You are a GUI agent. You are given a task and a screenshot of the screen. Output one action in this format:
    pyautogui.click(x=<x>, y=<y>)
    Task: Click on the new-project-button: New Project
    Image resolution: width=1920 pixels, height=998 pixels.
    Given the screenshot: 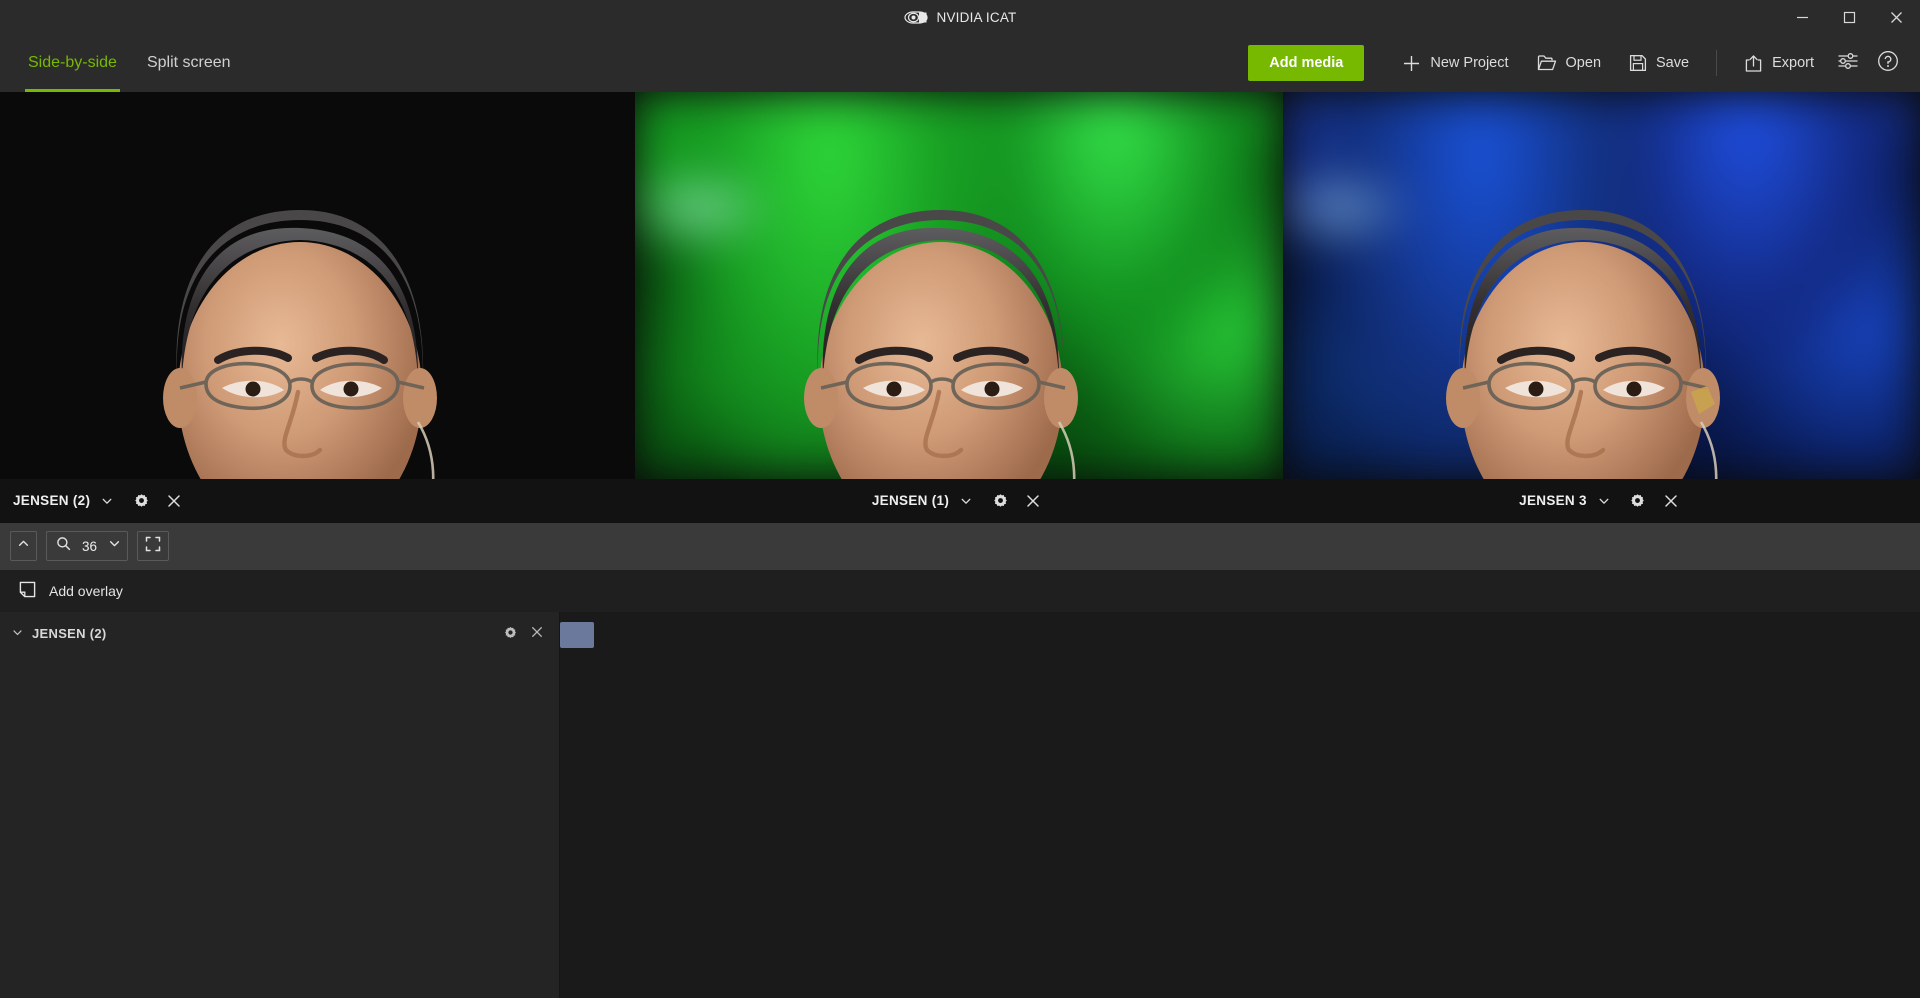 What is the action you would take?
    pyautogui.click(x=1455, y=63)
    